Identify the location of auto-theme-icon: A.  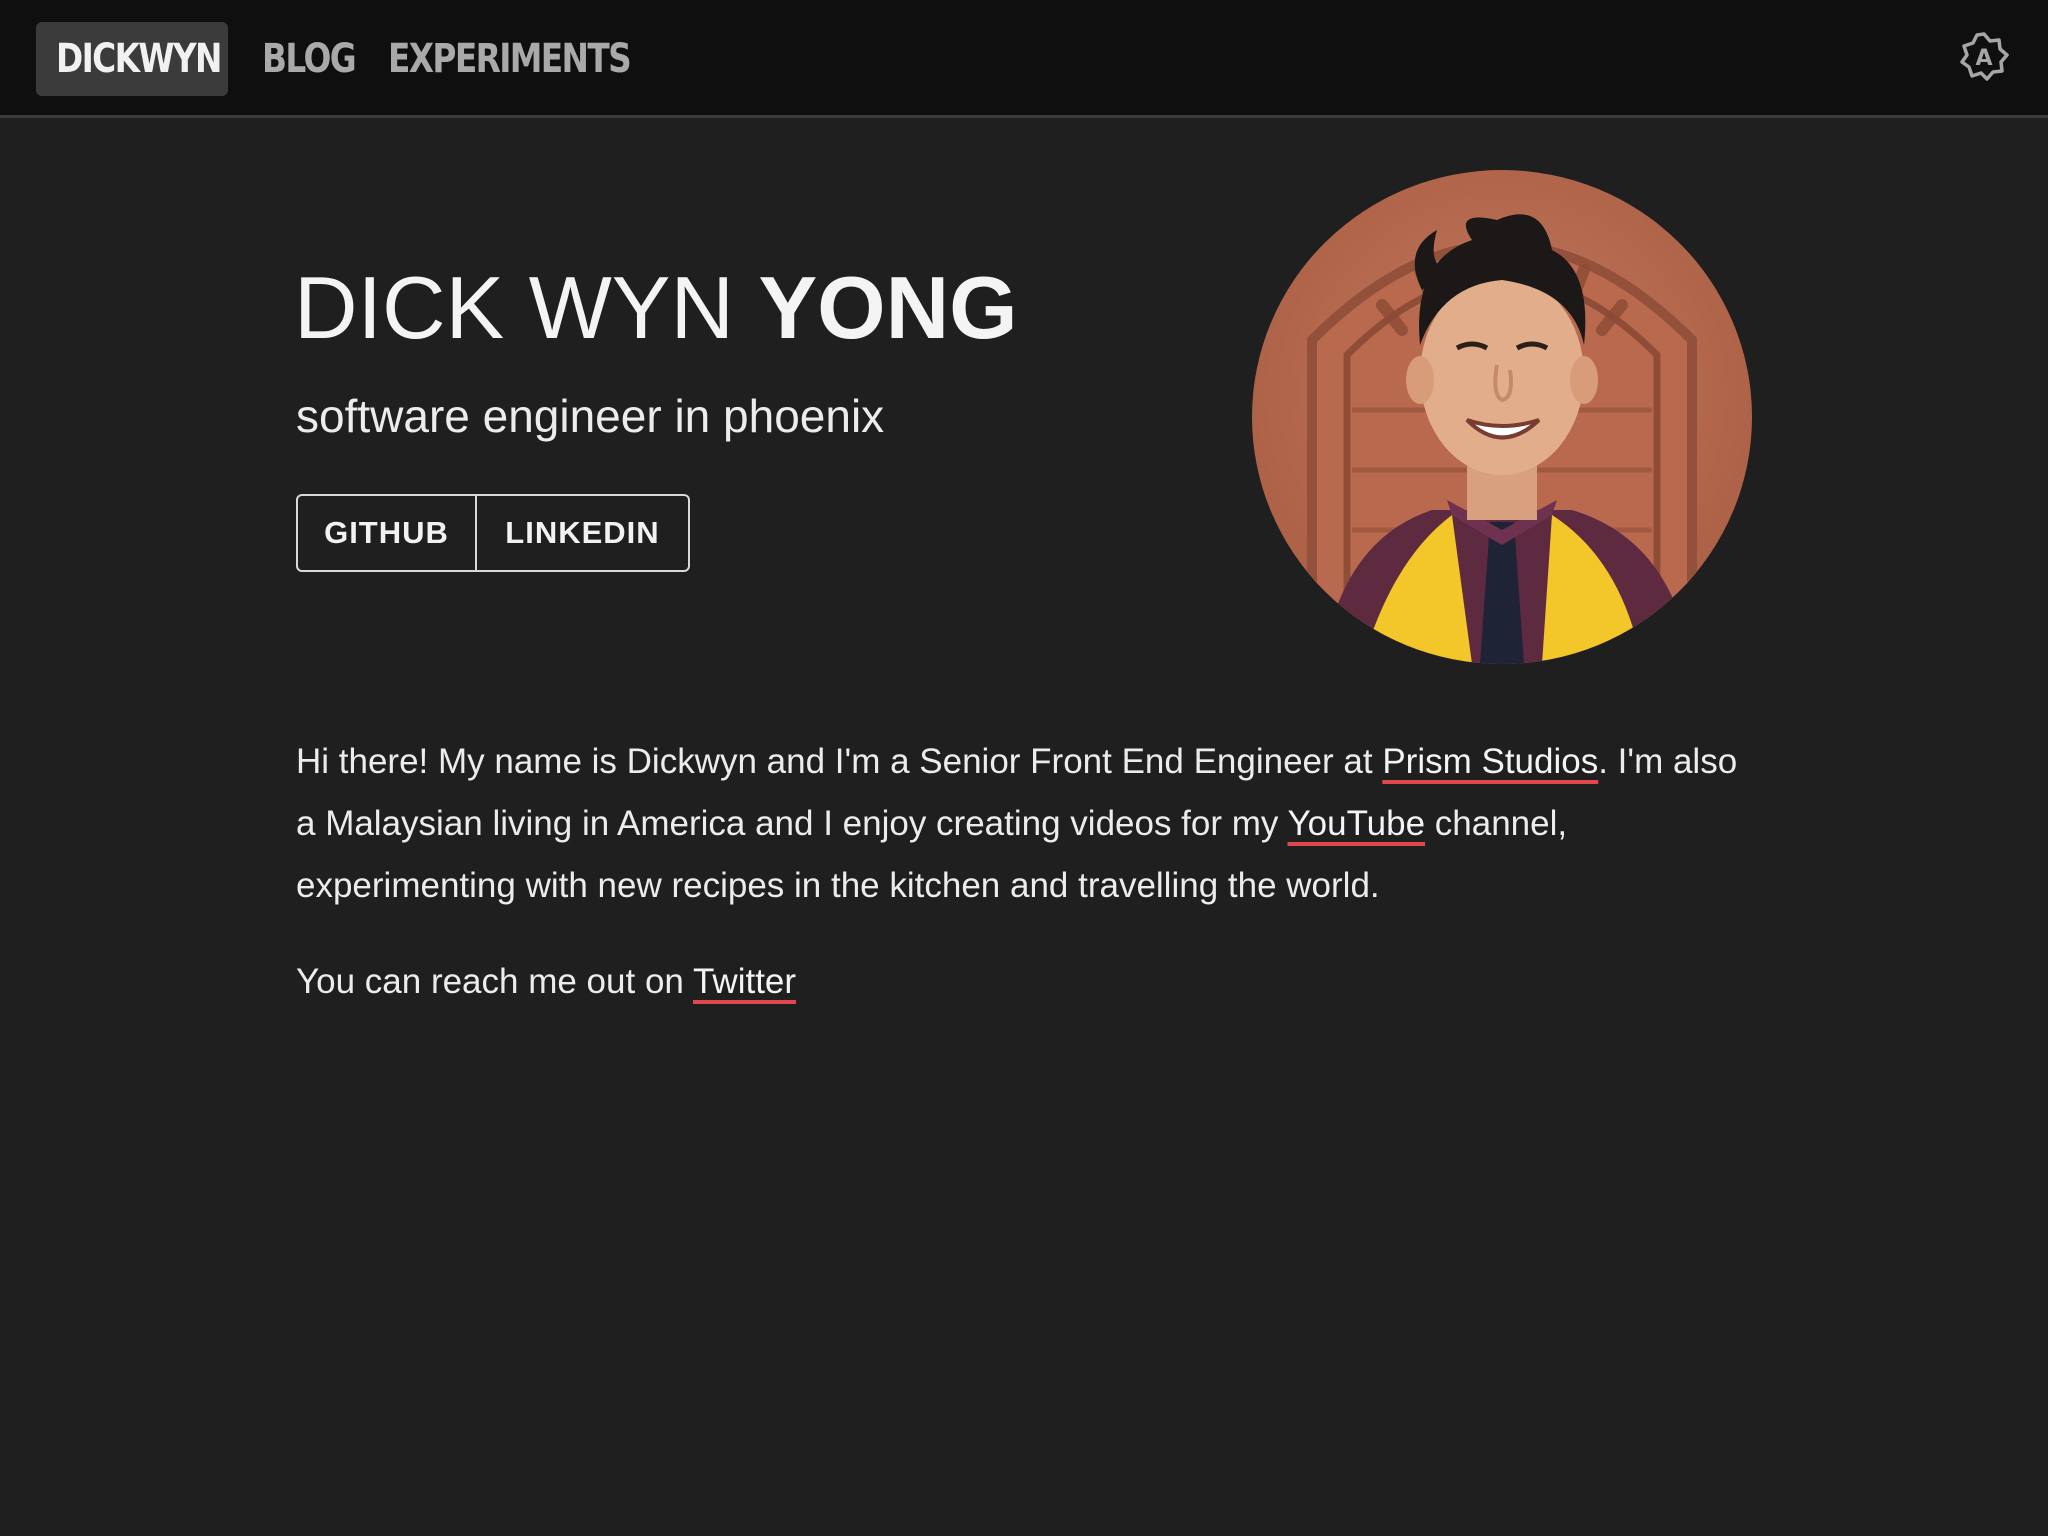
(1984, 56).